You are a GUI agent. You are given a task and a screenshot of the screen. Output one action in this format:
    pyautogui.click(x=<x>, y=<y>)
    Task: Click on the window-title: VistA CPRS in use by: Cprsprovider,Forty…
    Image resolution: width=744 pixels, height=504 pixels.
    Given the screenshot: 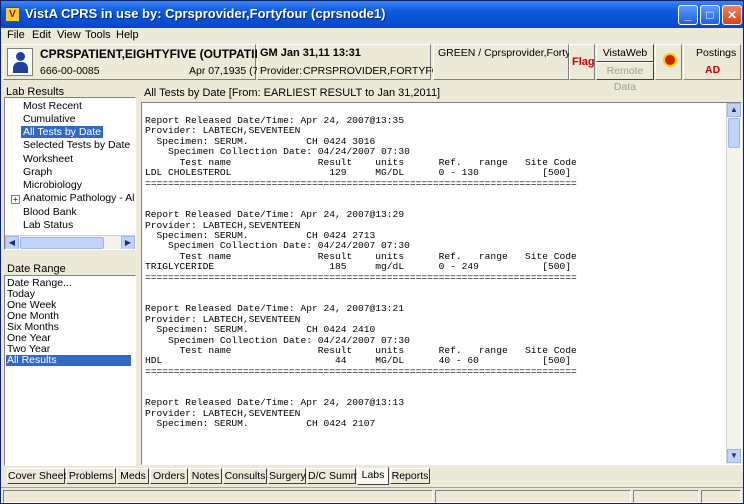 What is the action you would take?
    pyautogui.click(x=205, y=13)
    